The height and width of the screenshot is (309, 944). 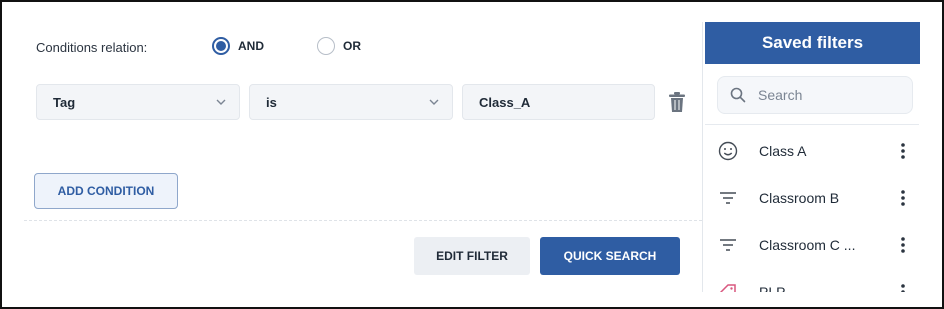 What do you see at coordinates (64, 102) in the screenshot?
I see `condition-field-value: Tag` at bounding box center [64, 102].